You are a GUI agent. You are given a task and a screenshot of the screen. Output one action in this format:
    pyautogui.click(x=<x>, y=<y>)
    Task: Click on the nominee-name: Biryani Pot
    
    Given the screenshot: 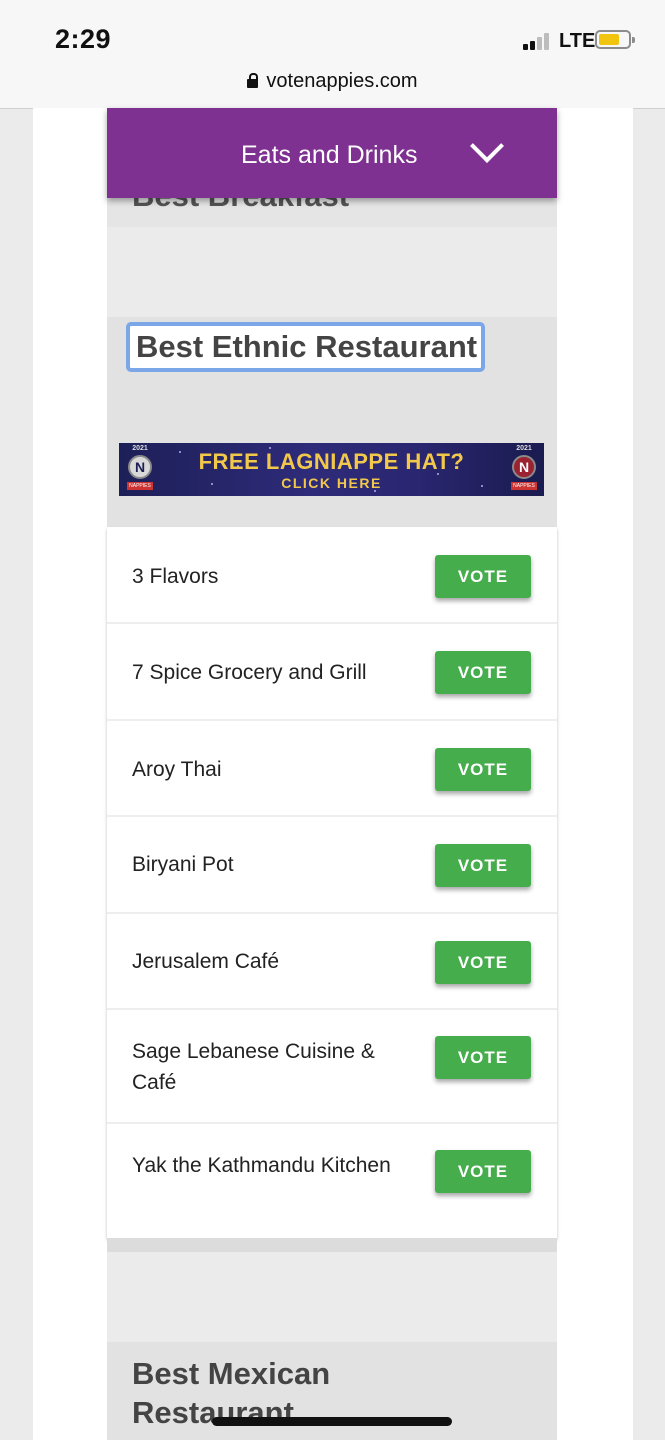 What is the action you would take?
    pyautogui.click(x=183, y=864)
    